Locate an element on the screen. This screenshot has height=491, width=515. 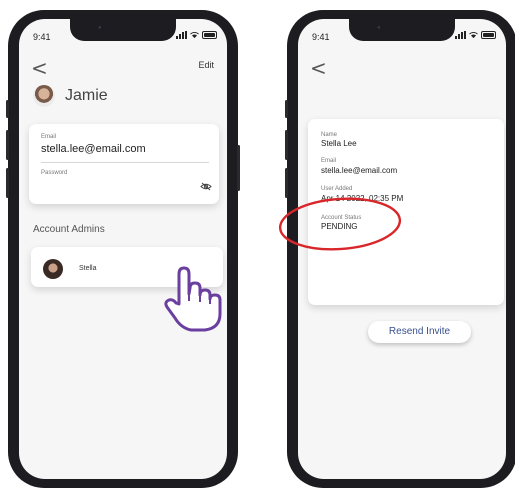
highlight-circle is located at coordinates (340, 224).